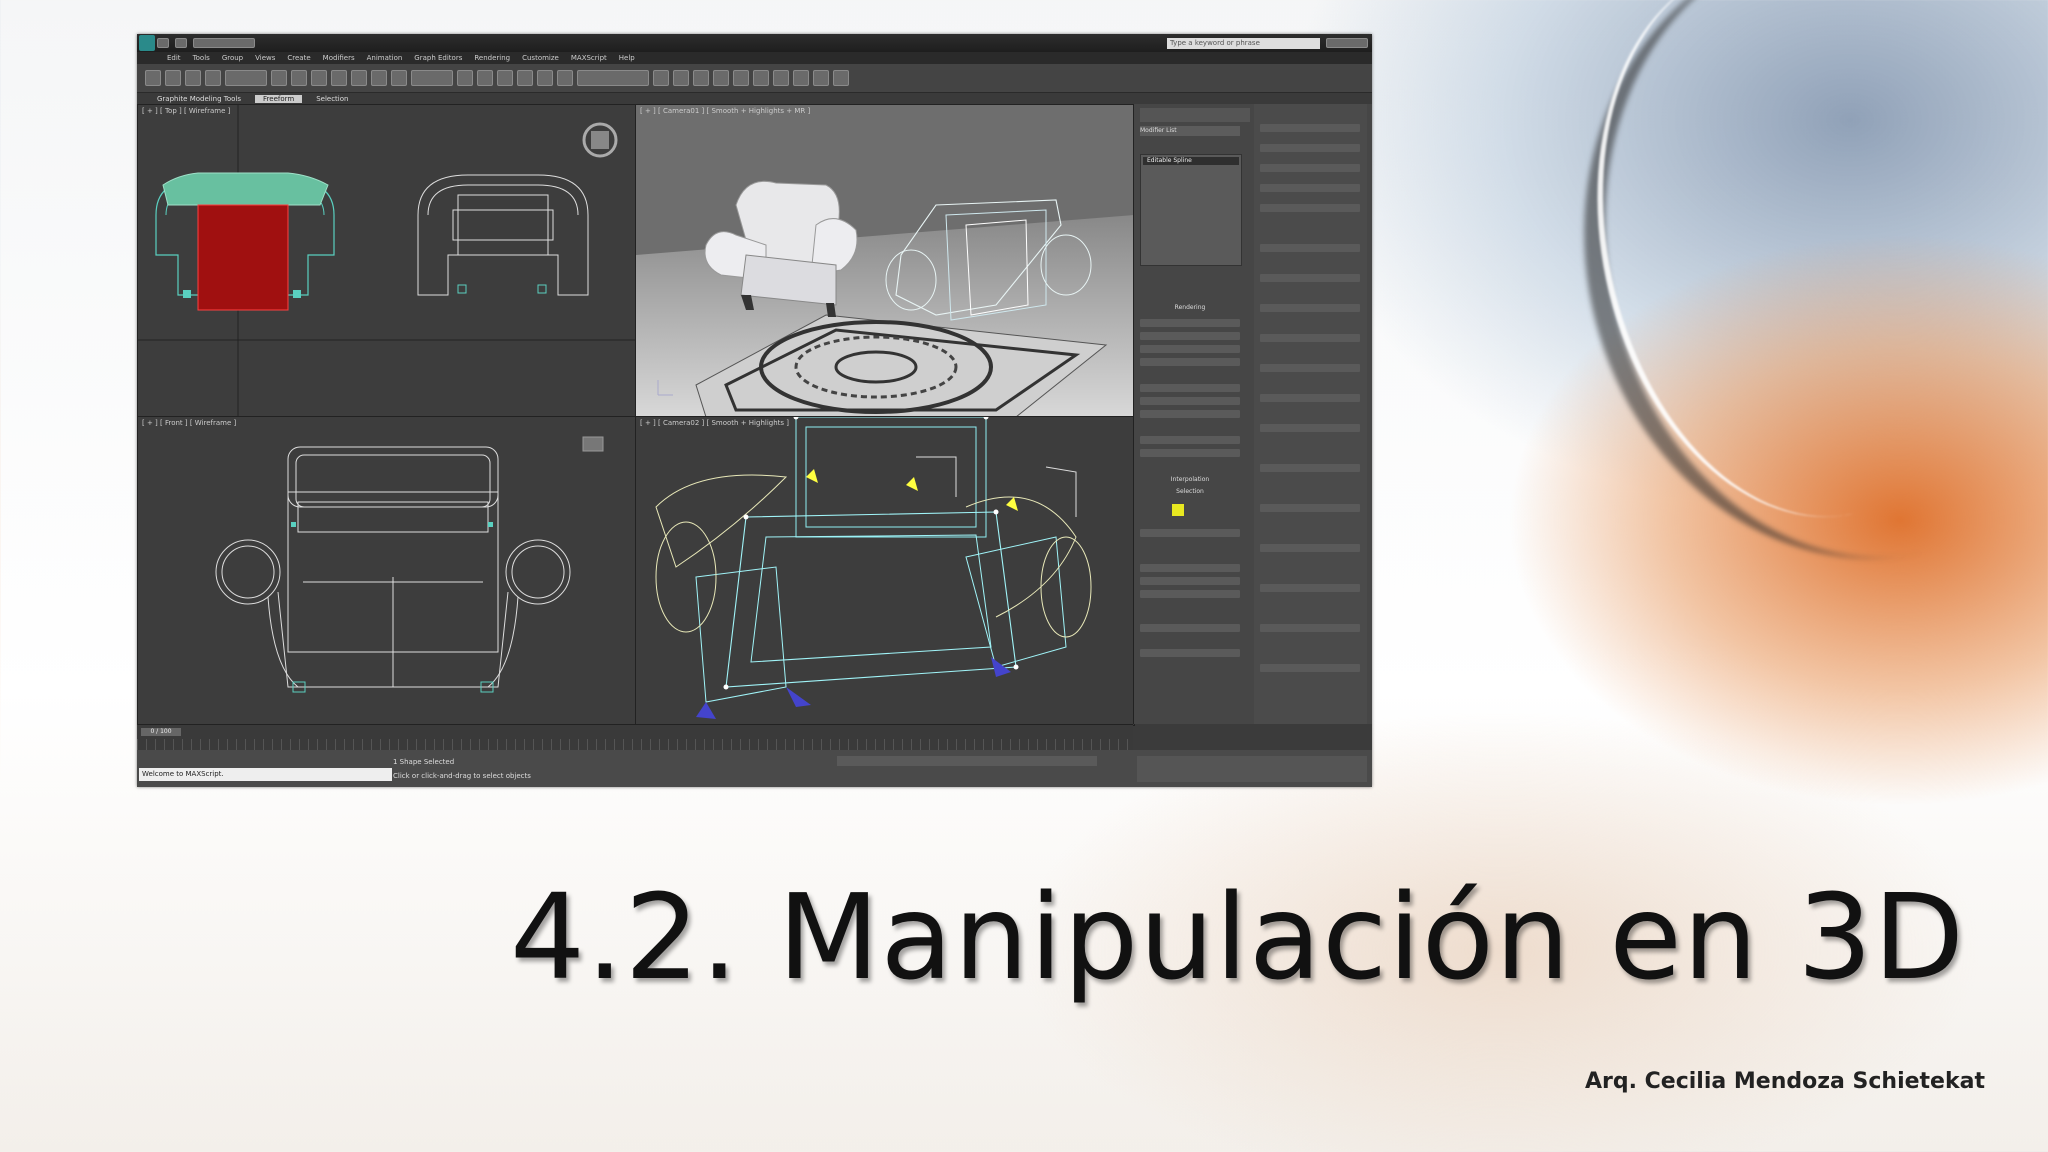 Image resolution: width=2048 pixels, height=1152 pixels. What do you see at coordinates (147, 43) in the screenshot?
I see `app-logo-icon` at bounding box center [147, 43].